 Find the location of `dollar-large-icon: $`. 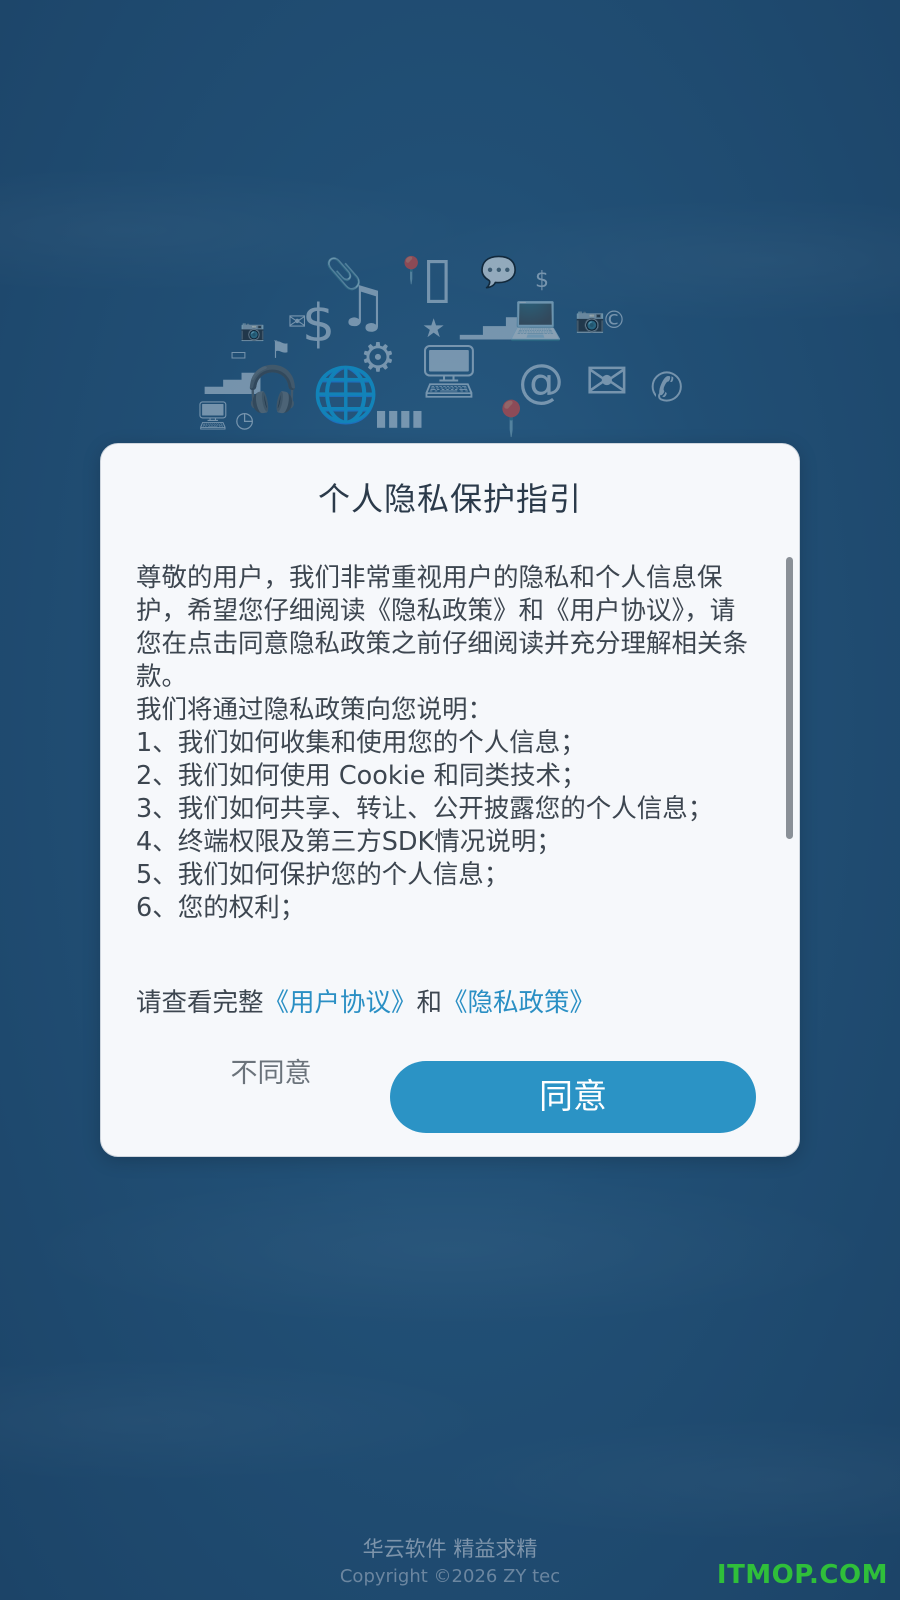

dollar-large-icon: $ is located at coordinates (319, 324).